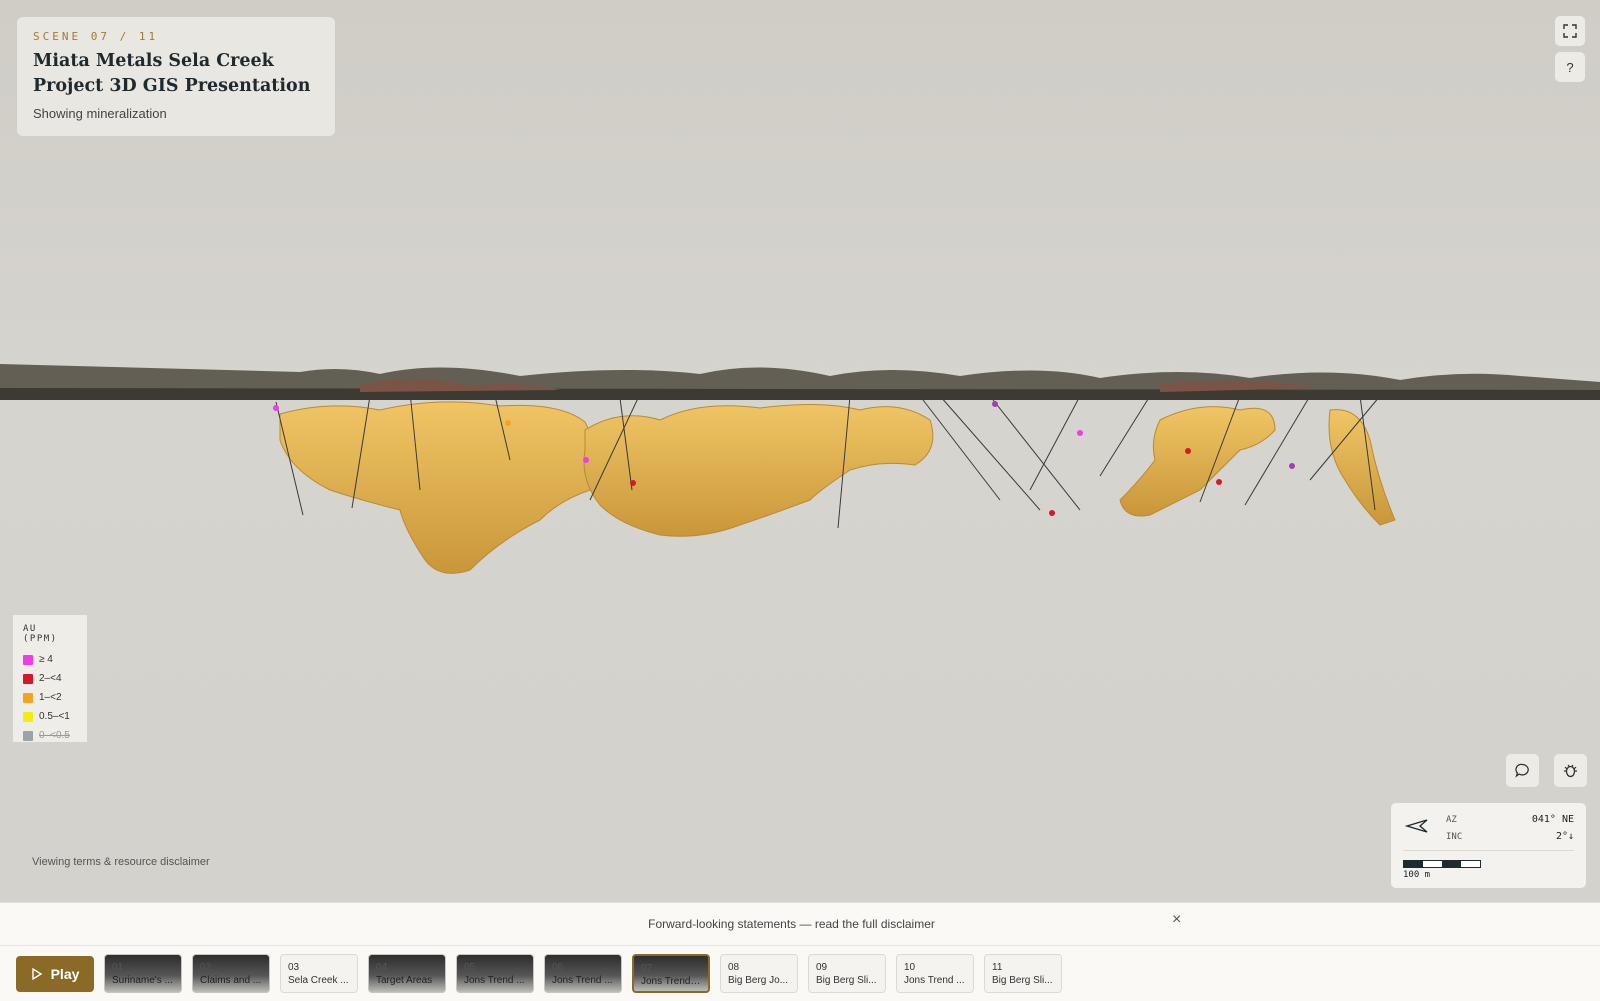 The image size is (1600, 1001). I want to click on help-button: ?, so click(1570, 67).